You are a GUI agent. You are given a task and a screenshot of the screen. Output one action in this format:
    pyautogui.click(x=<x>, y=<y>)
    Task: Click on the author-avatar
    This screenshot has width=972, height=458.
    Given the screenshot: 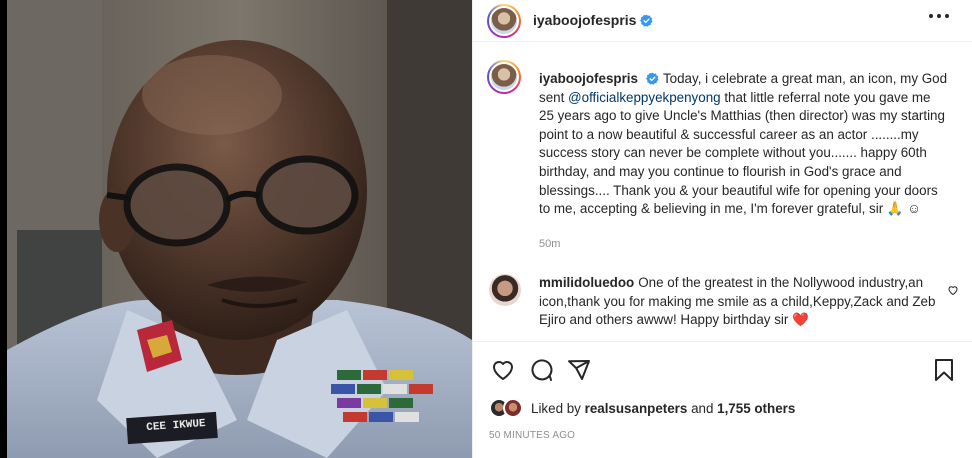 What is the action you would take?
    pyautogui.click(x=504, y=21)
    